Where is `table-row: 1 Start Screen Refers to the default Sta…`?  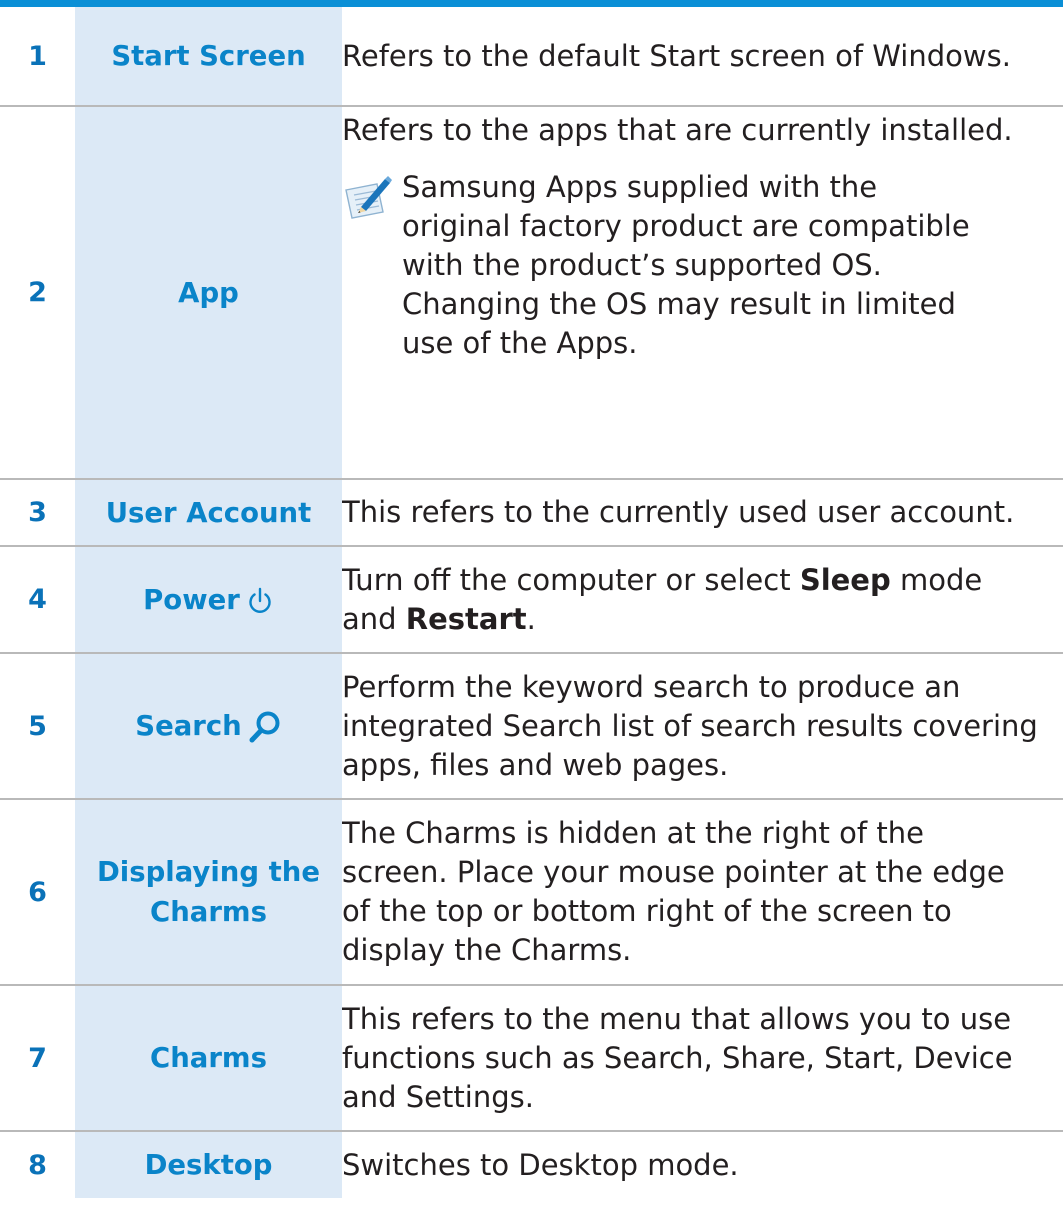
table-row: 1 Start Screen Refers to the default Sta… is located at coordinates (531, 57).